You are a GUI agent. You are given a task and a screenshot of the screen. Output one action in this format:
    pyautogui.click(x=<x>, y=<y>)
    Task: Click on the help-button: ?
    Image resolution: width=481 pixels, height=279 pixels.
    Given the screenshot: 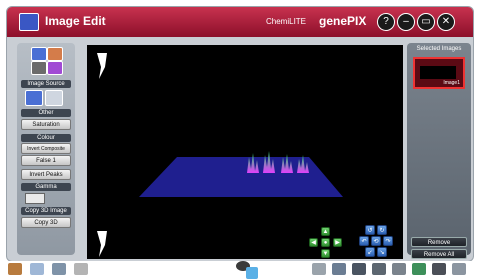 What is the action you would take?
    pyautogui.click(x=386, y=22)
    